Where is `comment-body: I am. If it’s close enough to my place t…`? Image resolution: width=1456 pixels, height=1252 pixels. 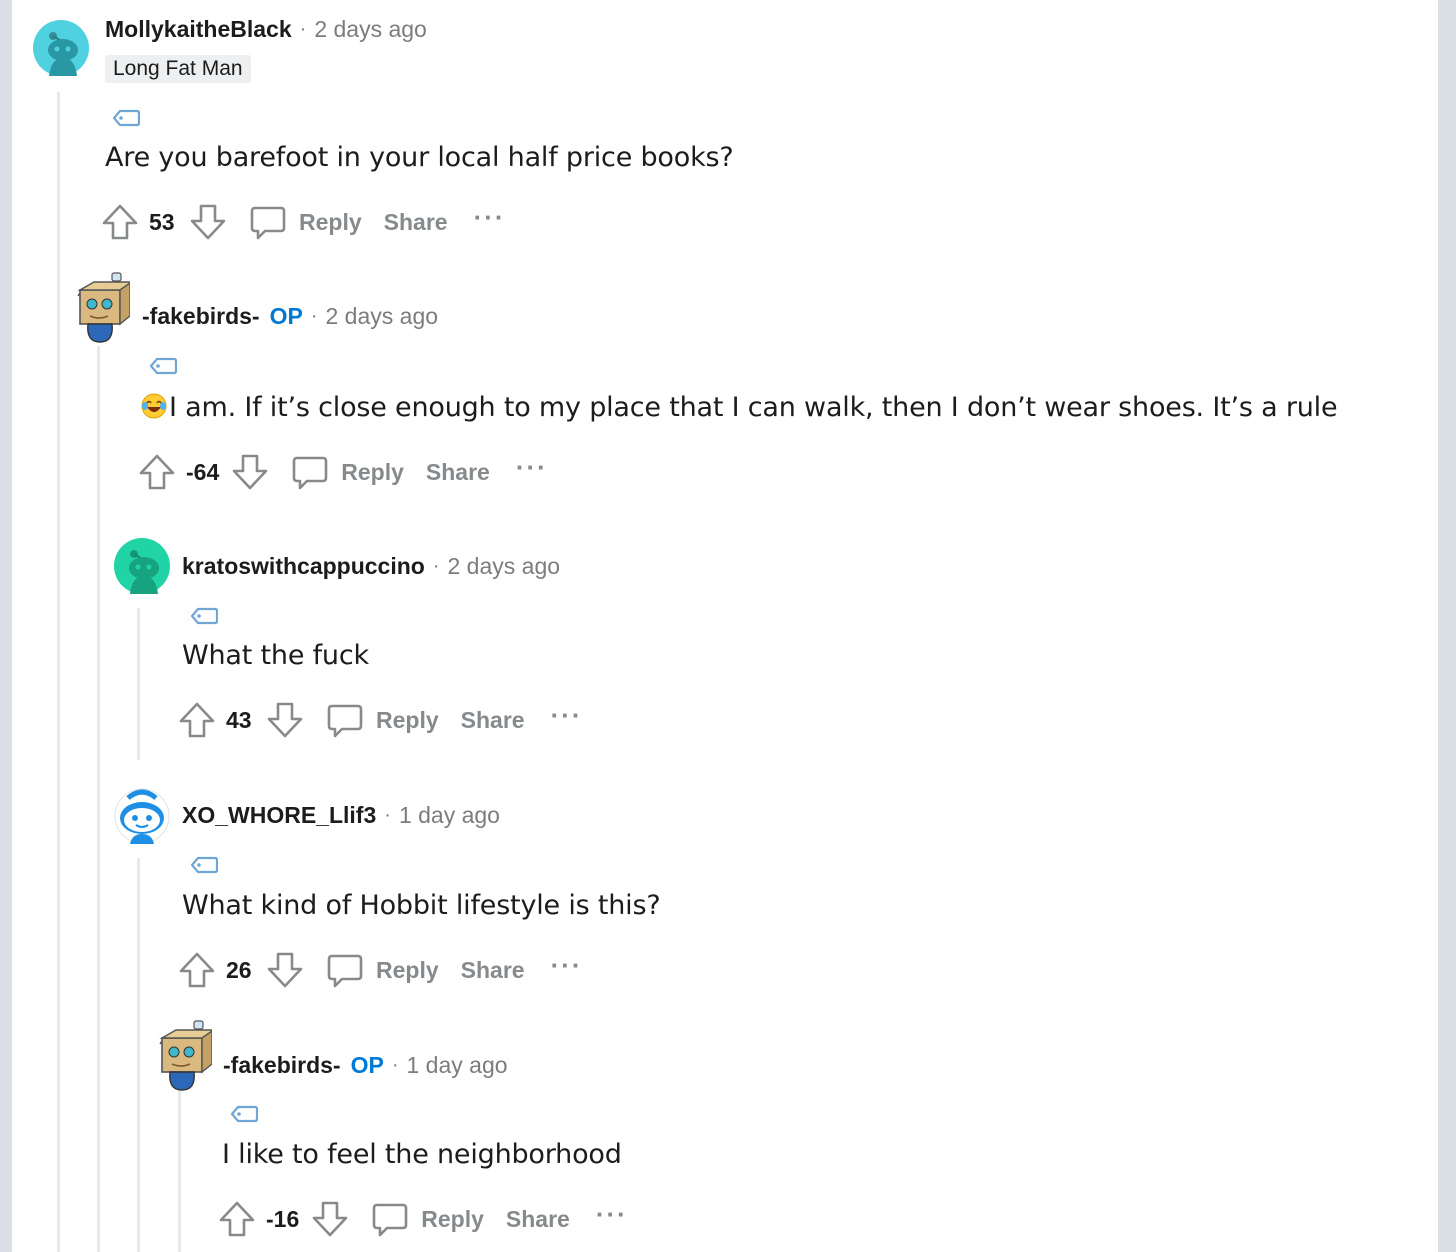 comment-body: I am. If it’s close enough to my place t… is located at coordinates (739, 407).